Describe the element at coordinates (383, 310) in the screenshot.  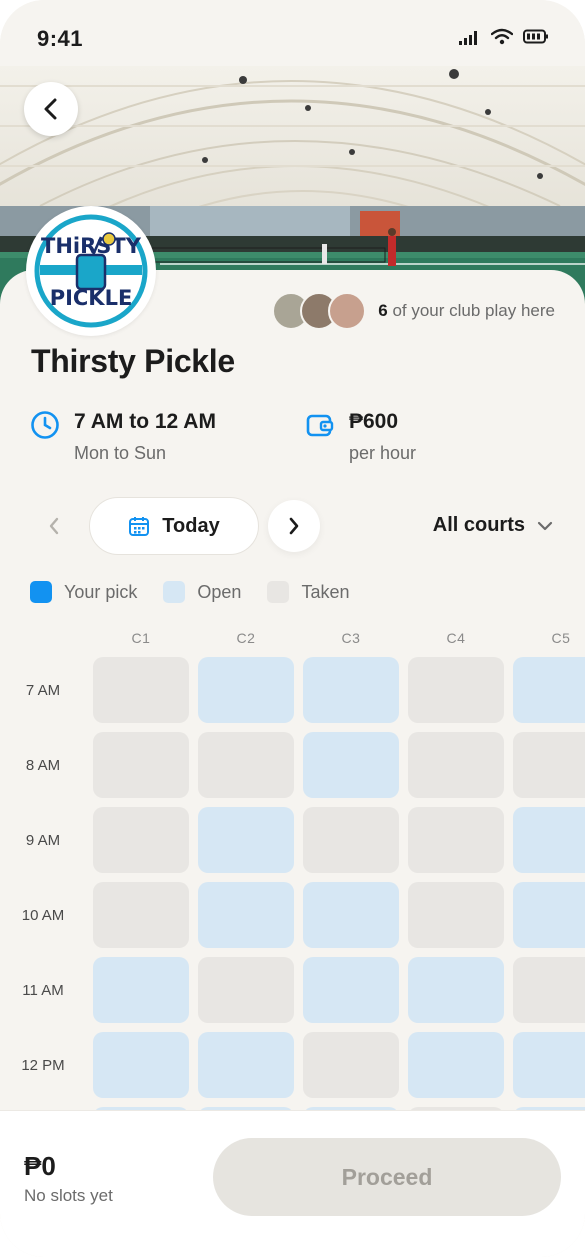
I see `club-count: 6` at that location.